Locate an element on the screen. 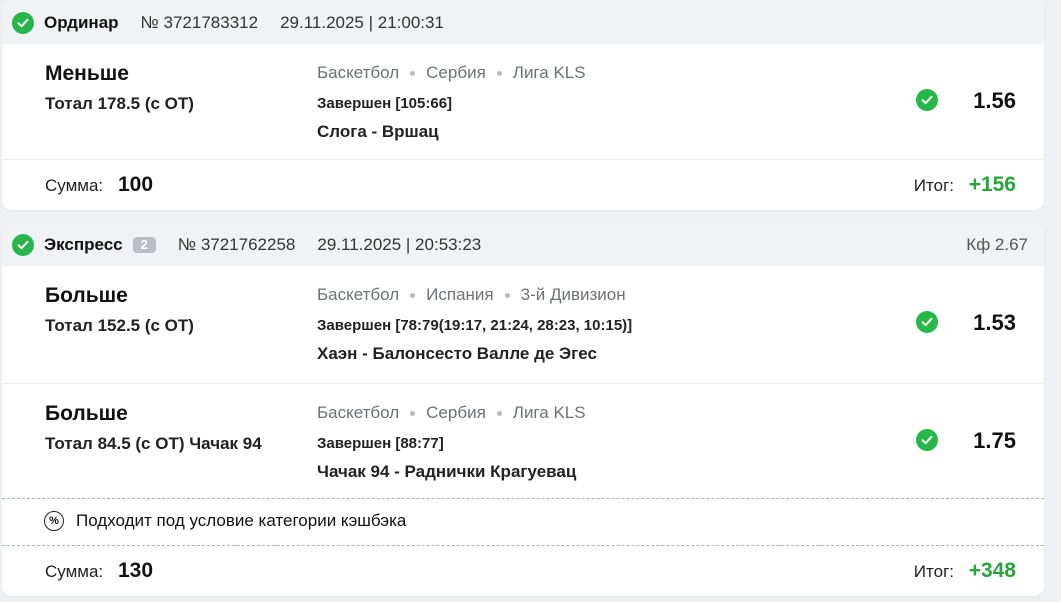 The width and height of the screenshot is (1061, 602). bet-date: 29.11.2025 | 21:00:31 is located at coordinates (362, 22).